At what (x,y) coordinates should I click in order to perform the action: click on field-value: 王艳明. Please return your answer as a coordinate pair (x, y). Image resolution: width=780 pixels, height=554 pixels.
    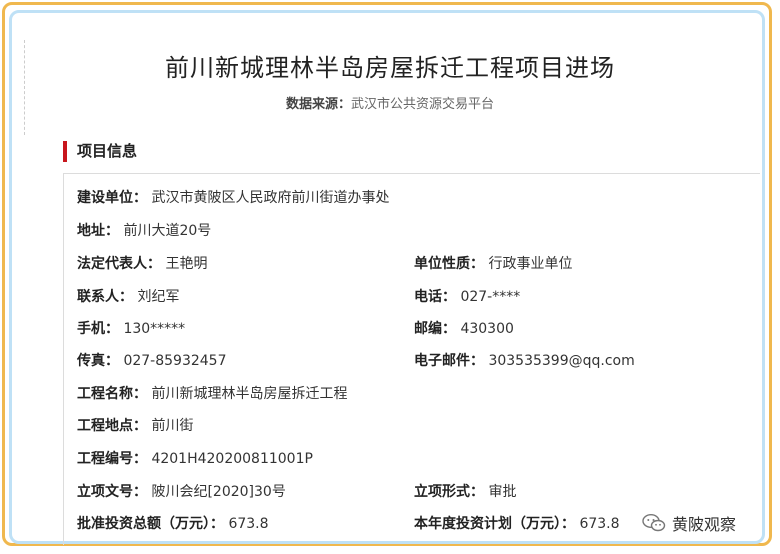
    Looking at the image, I should click on (186, 264).